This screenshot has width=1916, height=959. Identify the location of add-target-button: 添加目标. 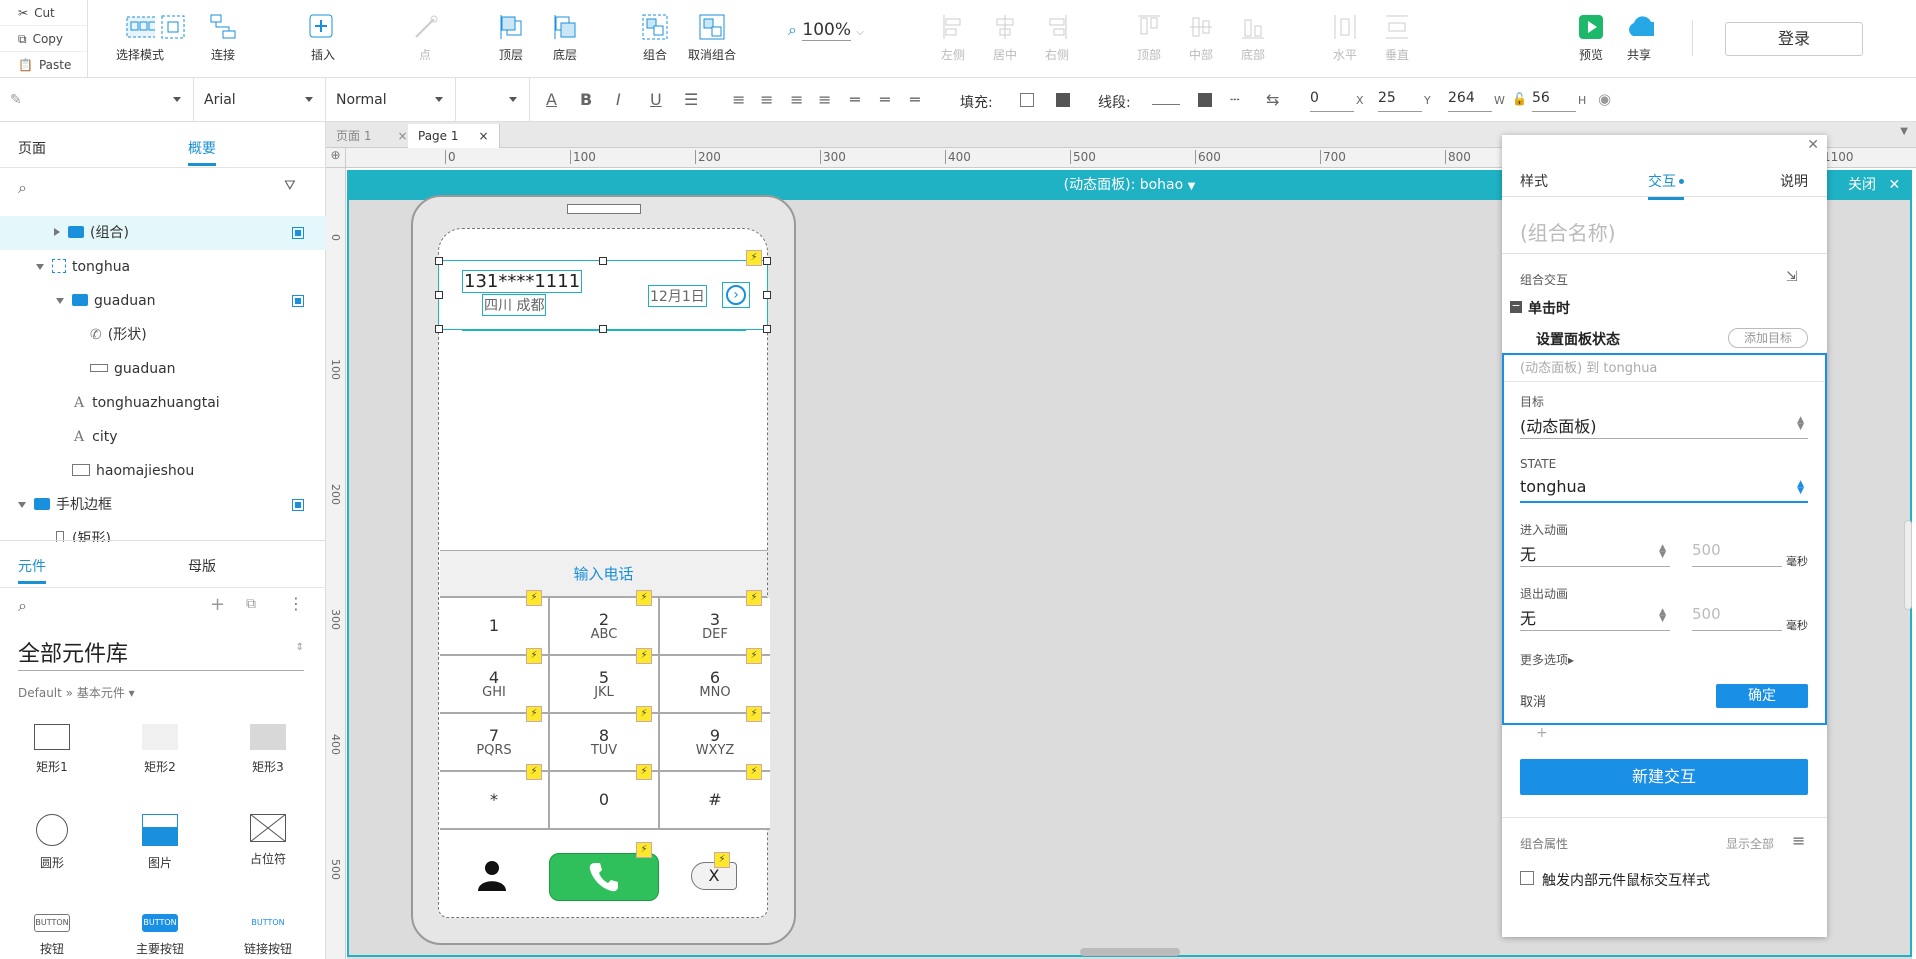
(1768, 338).